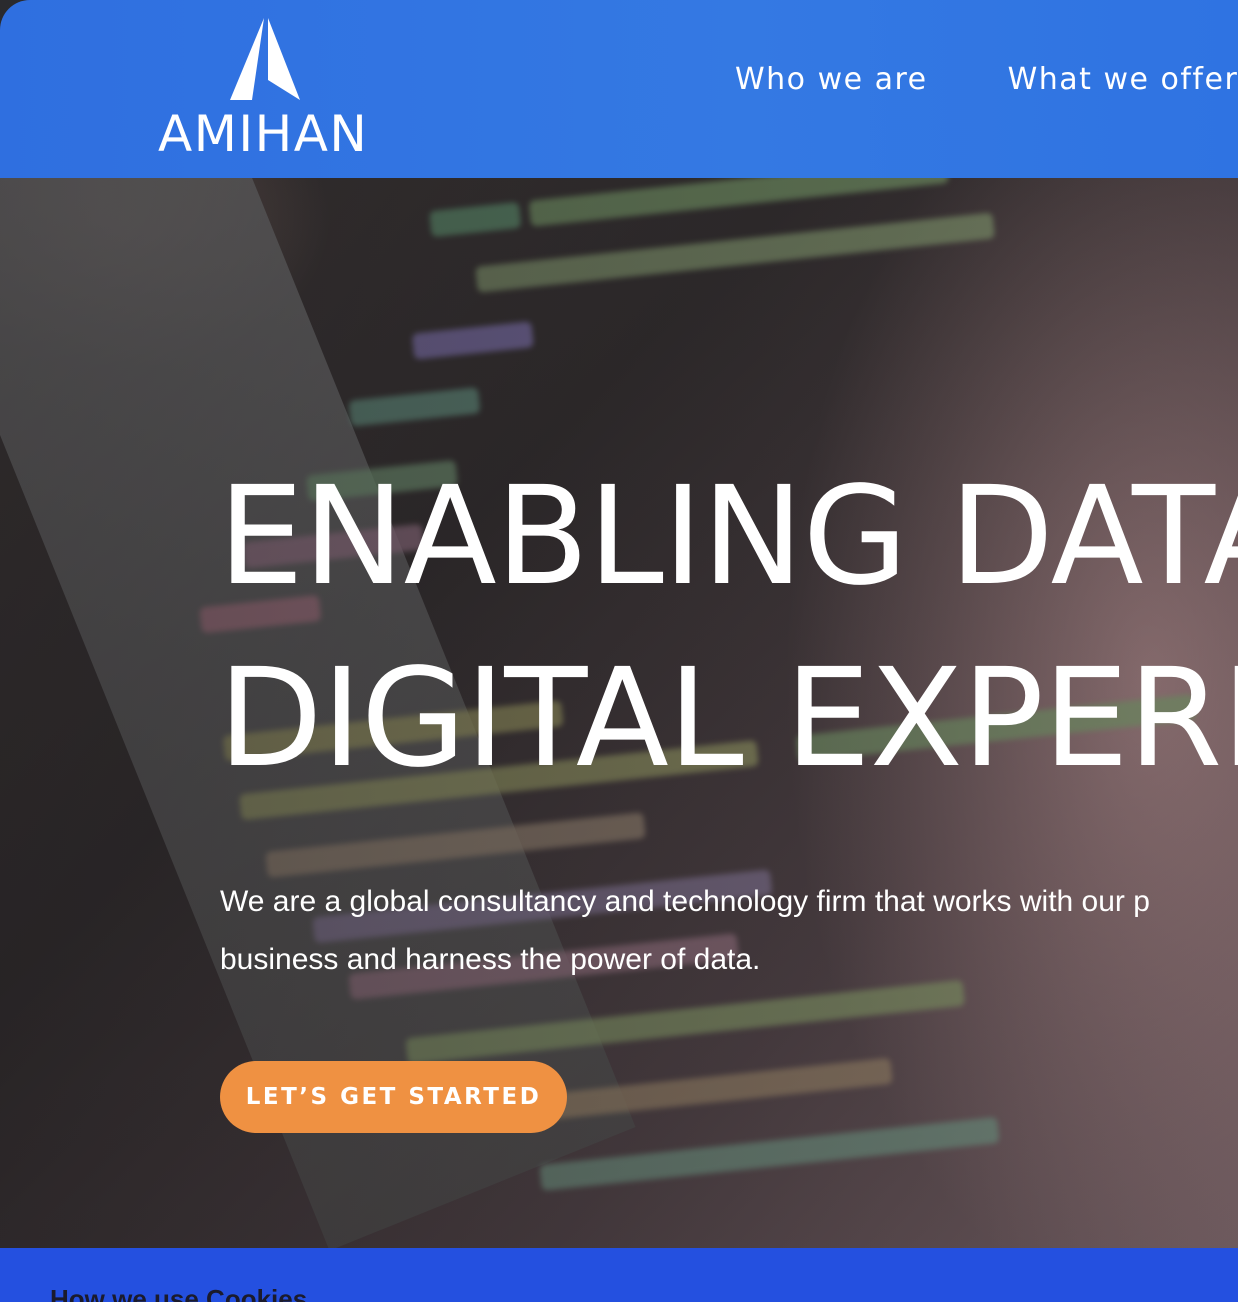 The height and width of the screenshot is (1302, 1238). What do you see at coordinates (263, 134) in the screenshot?
I see `logo-wordmark: AMIHAN` at bounding box center [263, 134].